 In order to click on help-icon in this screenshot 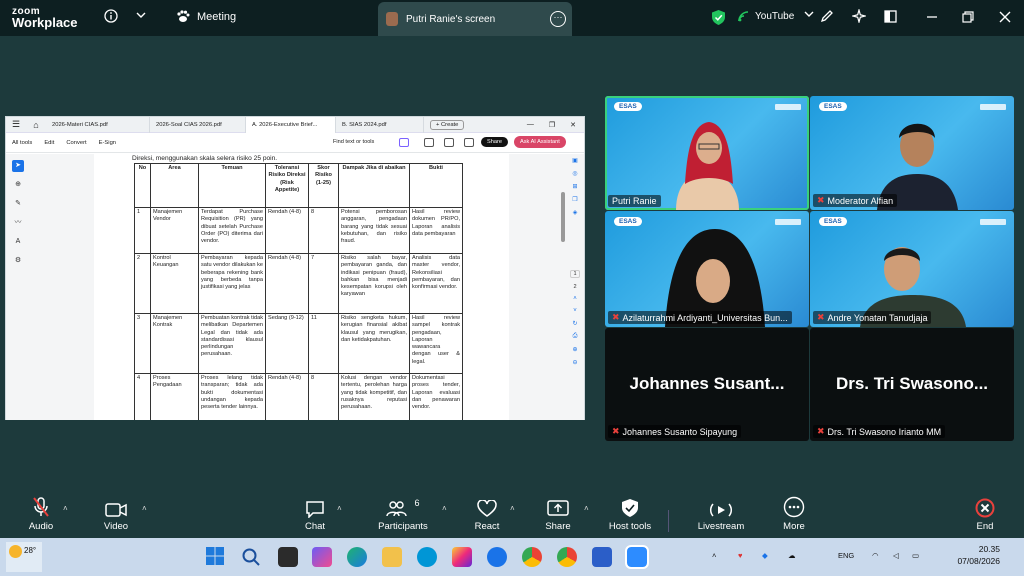, I will do `click(497, 557)`.